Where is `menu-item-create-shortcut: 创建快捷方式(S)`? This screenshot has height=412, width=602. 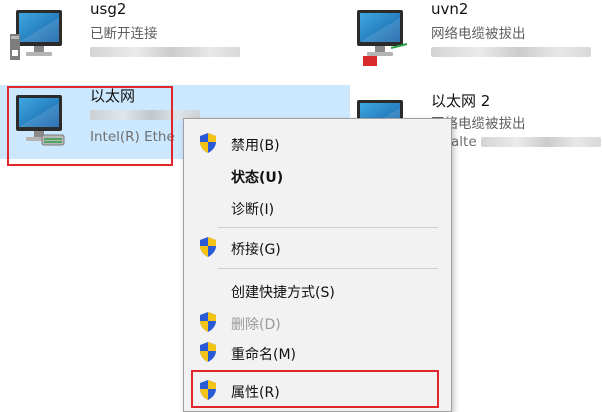 menu-item-create-shortcut: 创建快捷方式(S) is located at coordinates (317, 290).